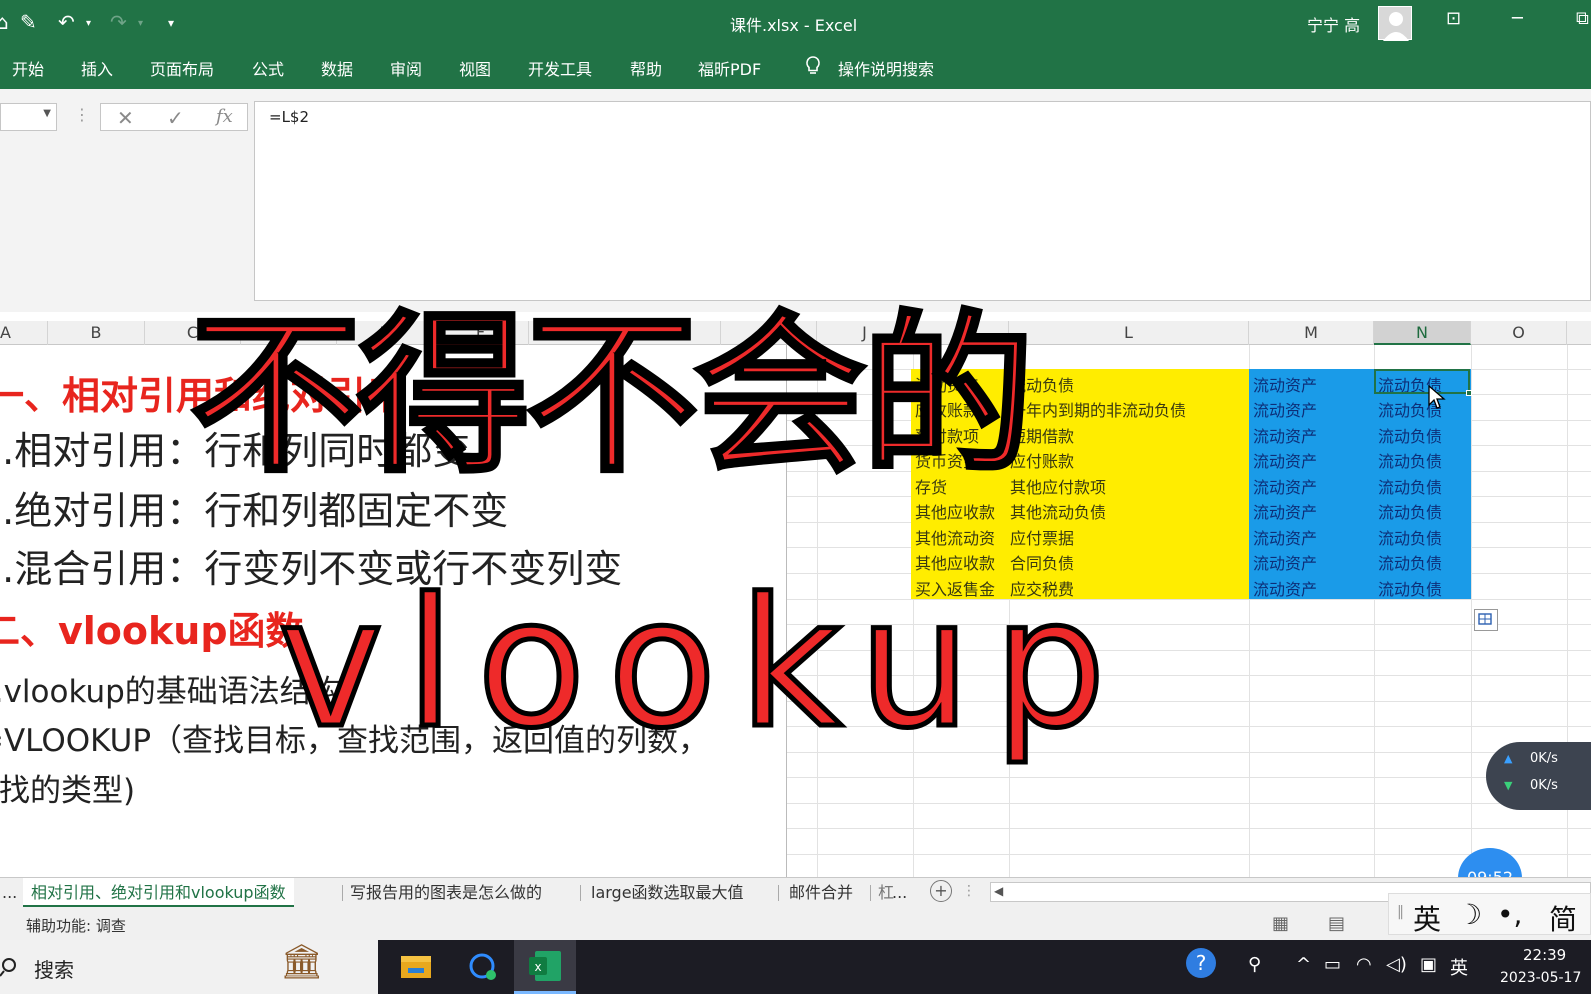 The height and width of the screenshot is (994, 1591). Describe the element at coordinates (1422, 333) in the screenshot. I see `column-header-n: N` at that location.